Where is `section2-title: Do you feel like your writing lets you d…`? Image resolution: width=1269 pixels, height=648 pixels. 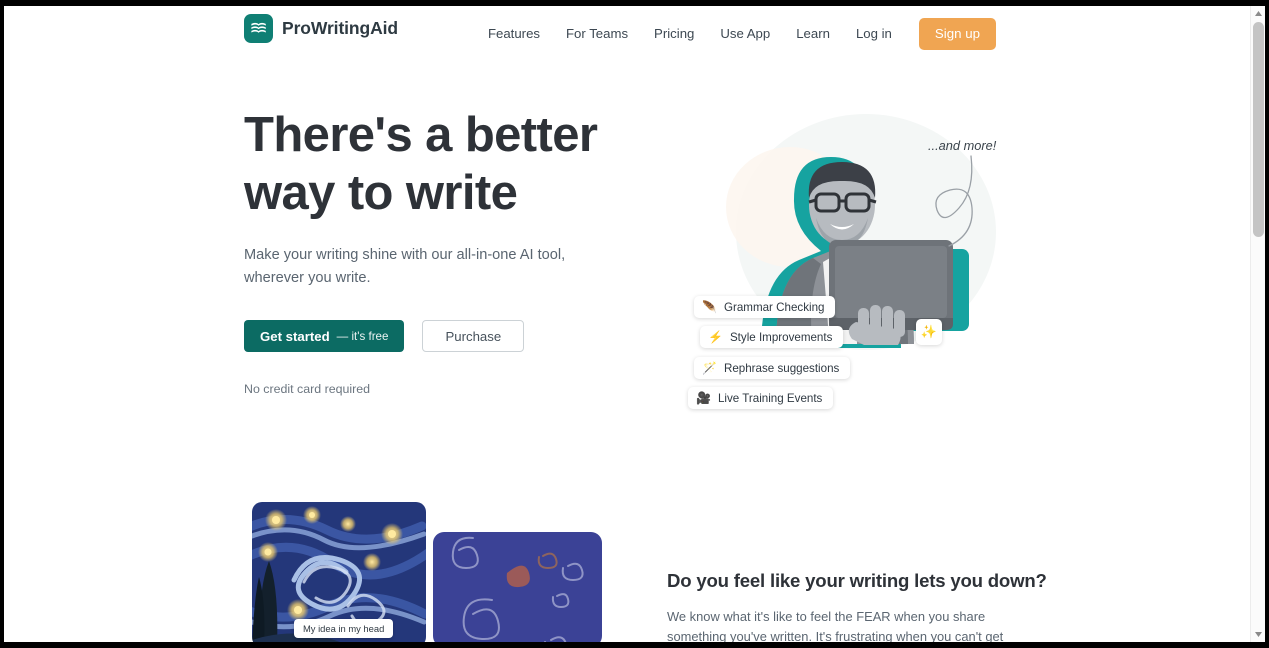
section2-title: Do you feel like your writing lets you d… is located at coordinates (857, 580).